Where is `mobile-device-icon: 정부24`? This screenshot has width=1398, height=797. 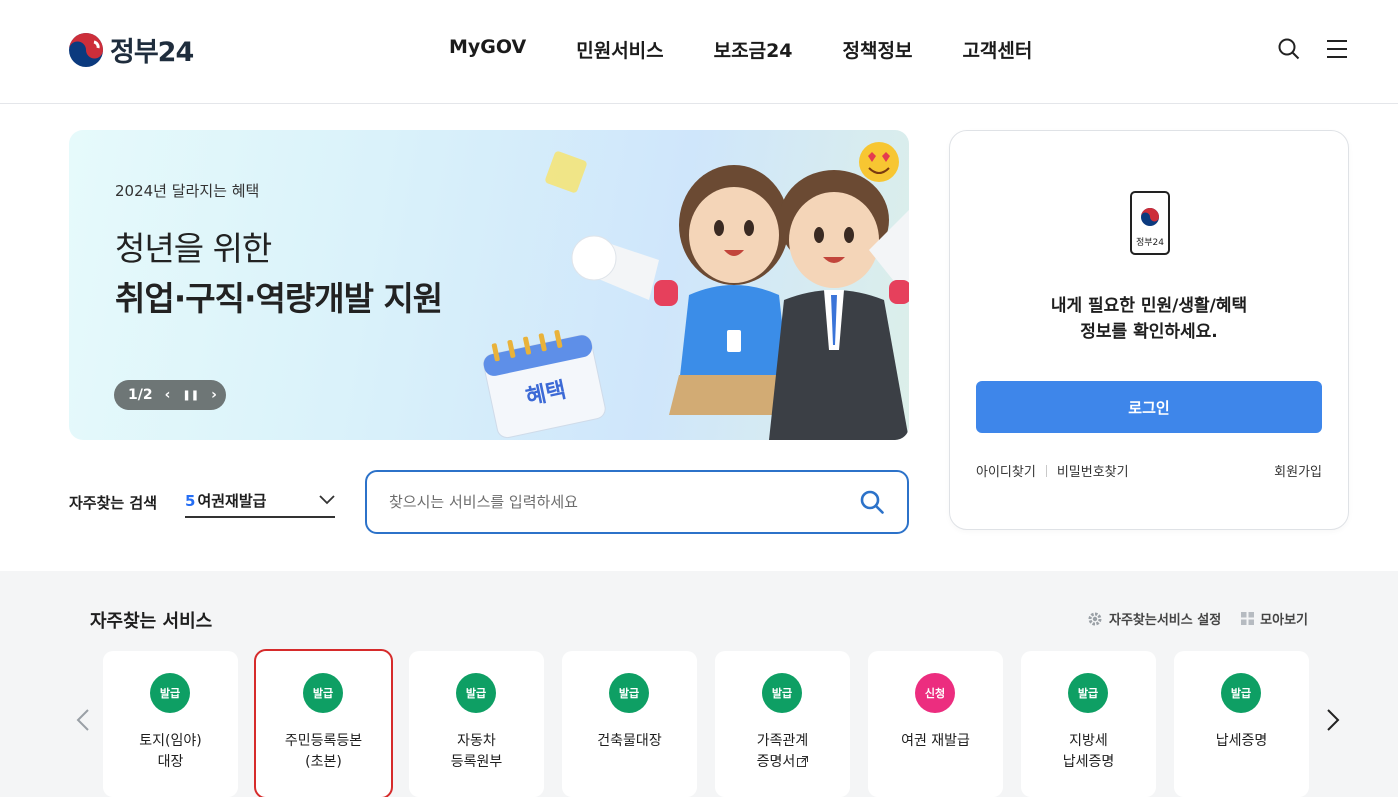 mobile-device-icon: 정부24 is located at coordinates (1150, 223).